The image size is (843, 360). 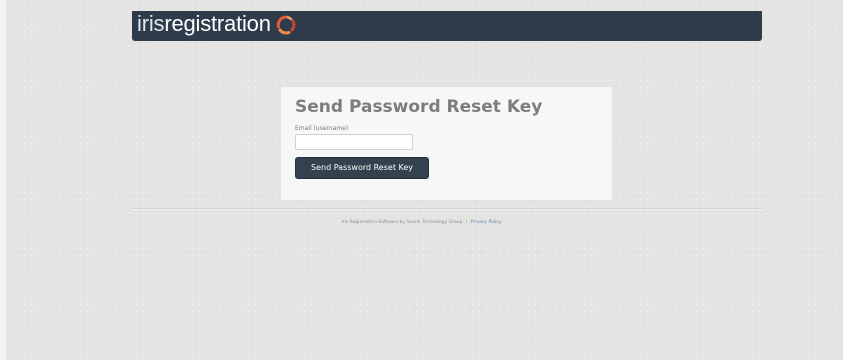 I want to click on logo-text-registration: registration, so click(x=217, y=23).